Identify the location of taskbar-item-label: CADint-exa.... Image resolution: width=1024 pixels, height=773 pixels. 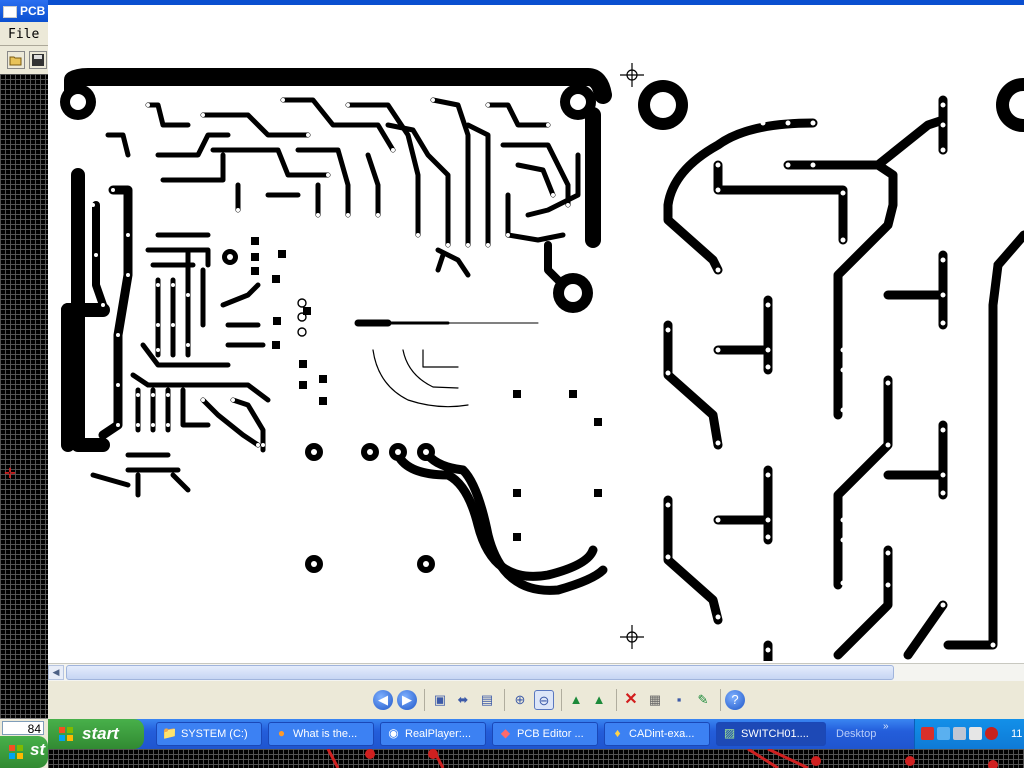
(662, 734).